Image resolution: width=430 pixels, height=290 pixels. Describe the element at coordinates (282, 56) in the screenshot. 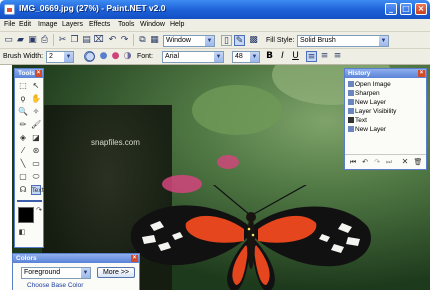

I see `italic-button: I` at that location.